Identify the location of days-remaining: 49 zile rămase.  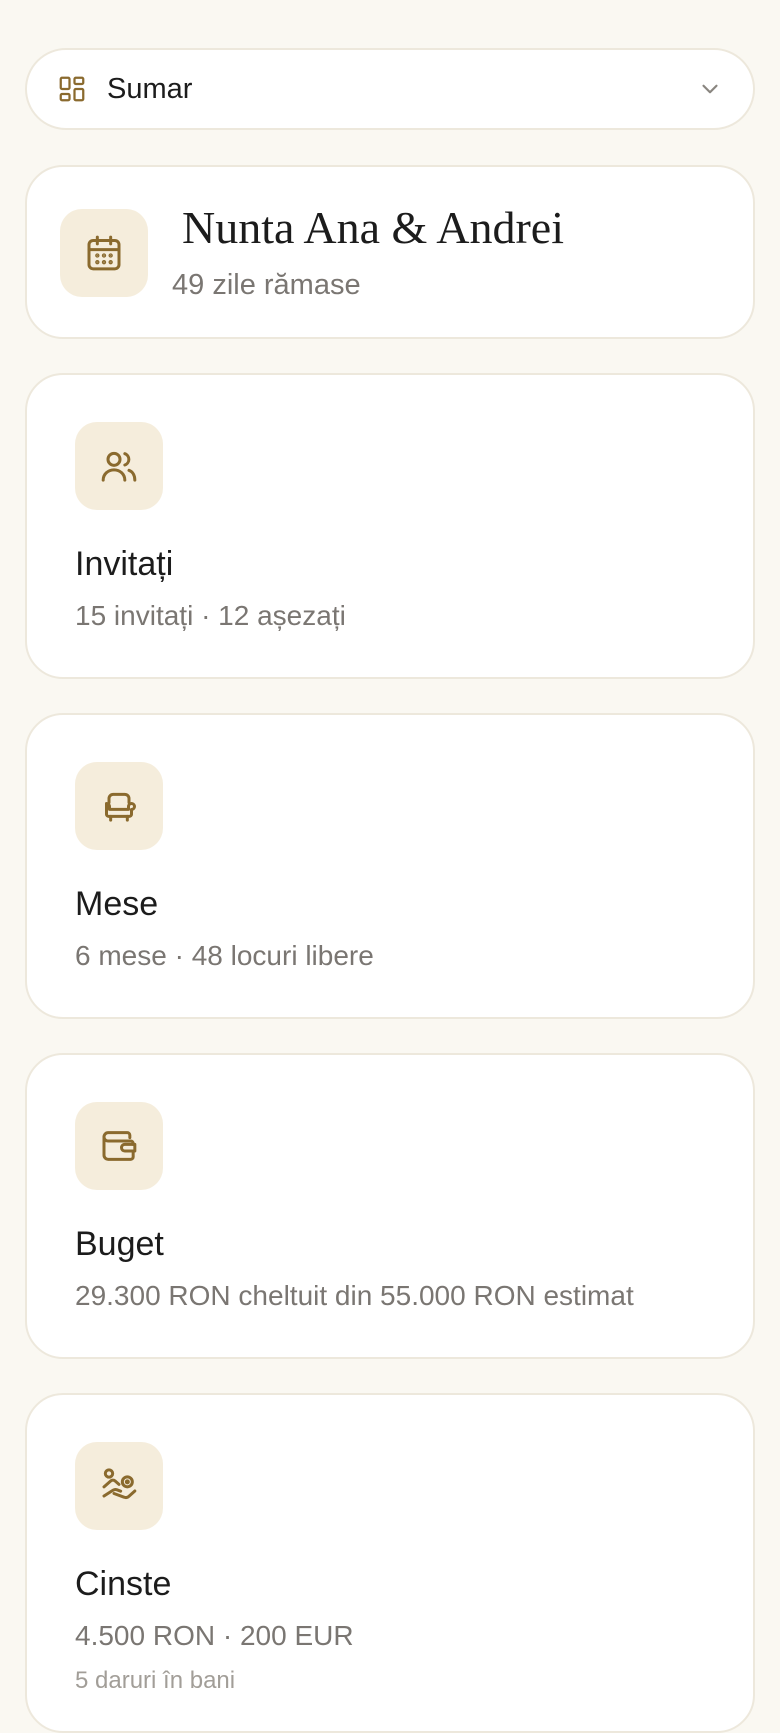
(266, 285).